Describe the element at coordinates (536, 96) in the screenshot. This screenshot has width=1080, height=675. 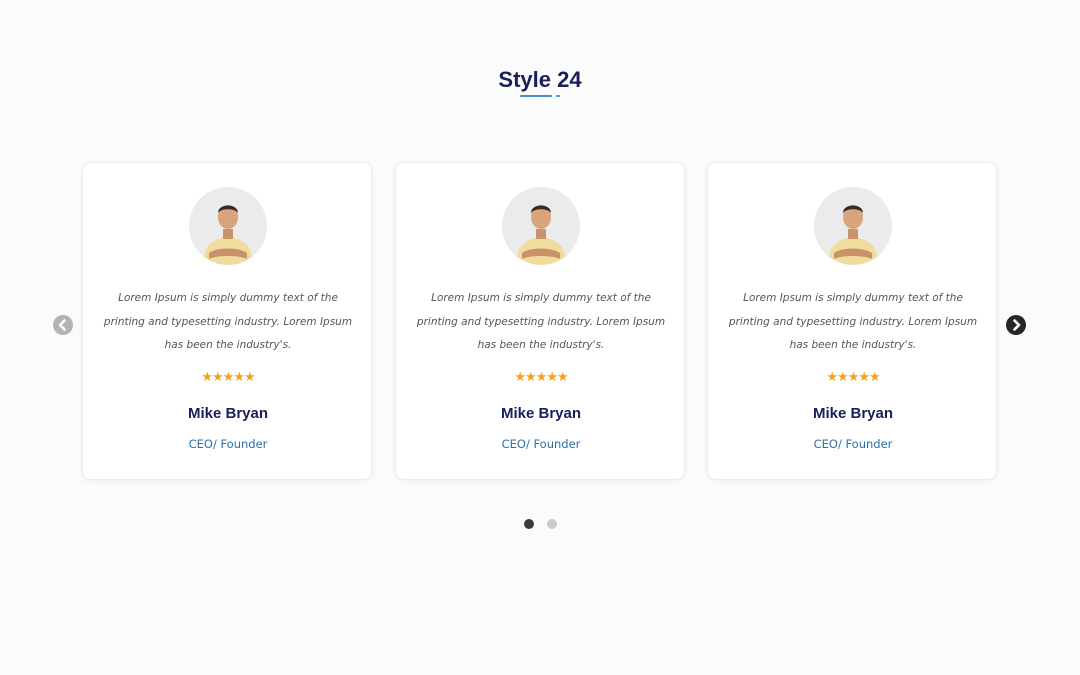
I see `title-underline` at that location.